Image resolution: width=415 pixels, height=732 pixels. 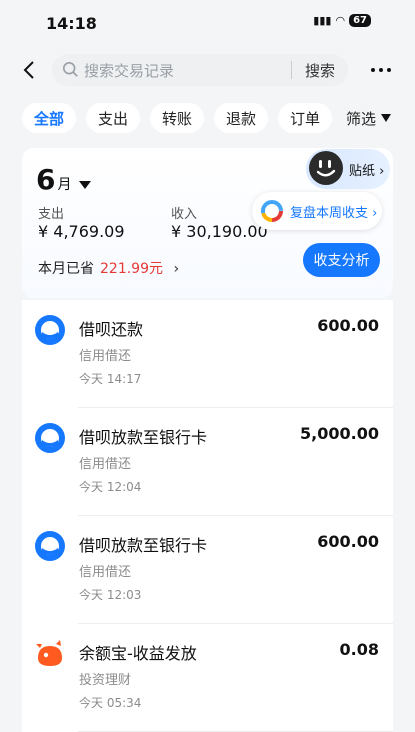 What do you see at coordinates (66, 269) in the screenshot?
I see `saved-label: 本月已省` at bounding box center [66, 269].